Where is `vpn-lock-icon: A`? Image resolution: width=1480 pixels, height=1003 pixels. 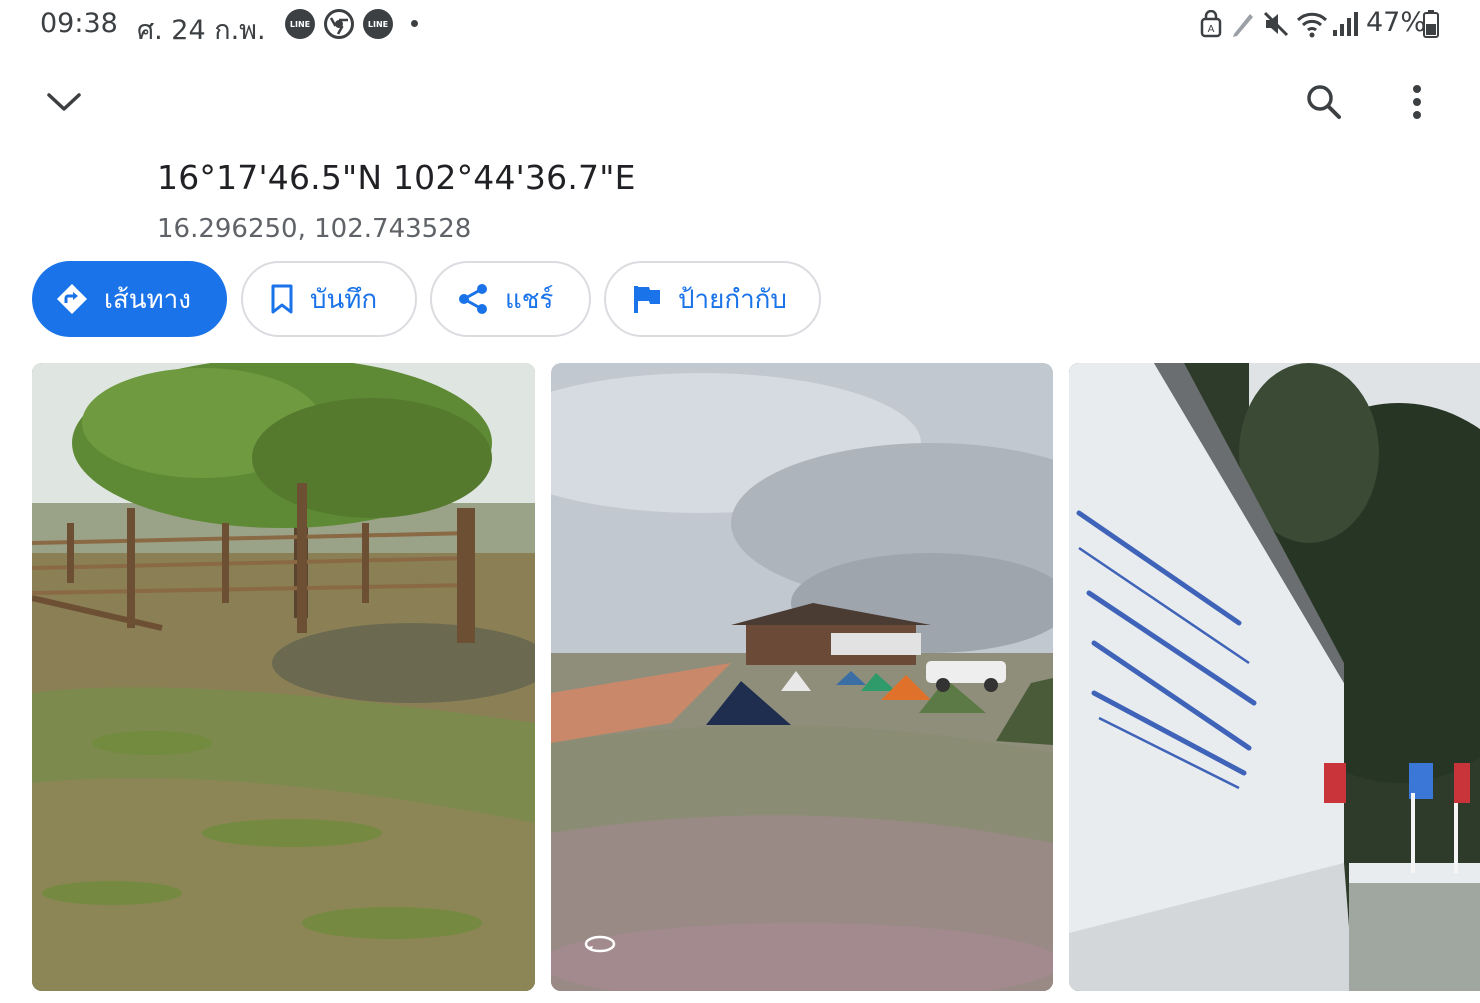 vpn-lock-icon: A is located at coordinates (1211, 25).